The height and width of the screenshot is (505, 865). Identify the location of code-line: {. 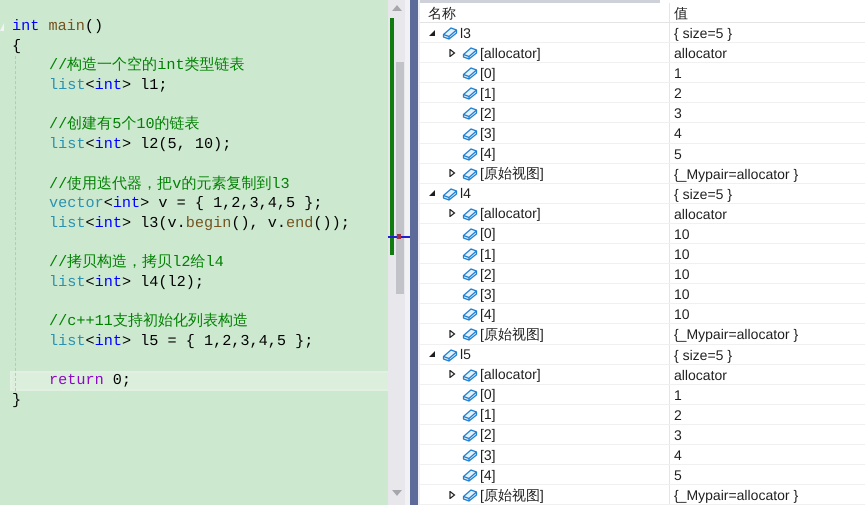
(16, 46).